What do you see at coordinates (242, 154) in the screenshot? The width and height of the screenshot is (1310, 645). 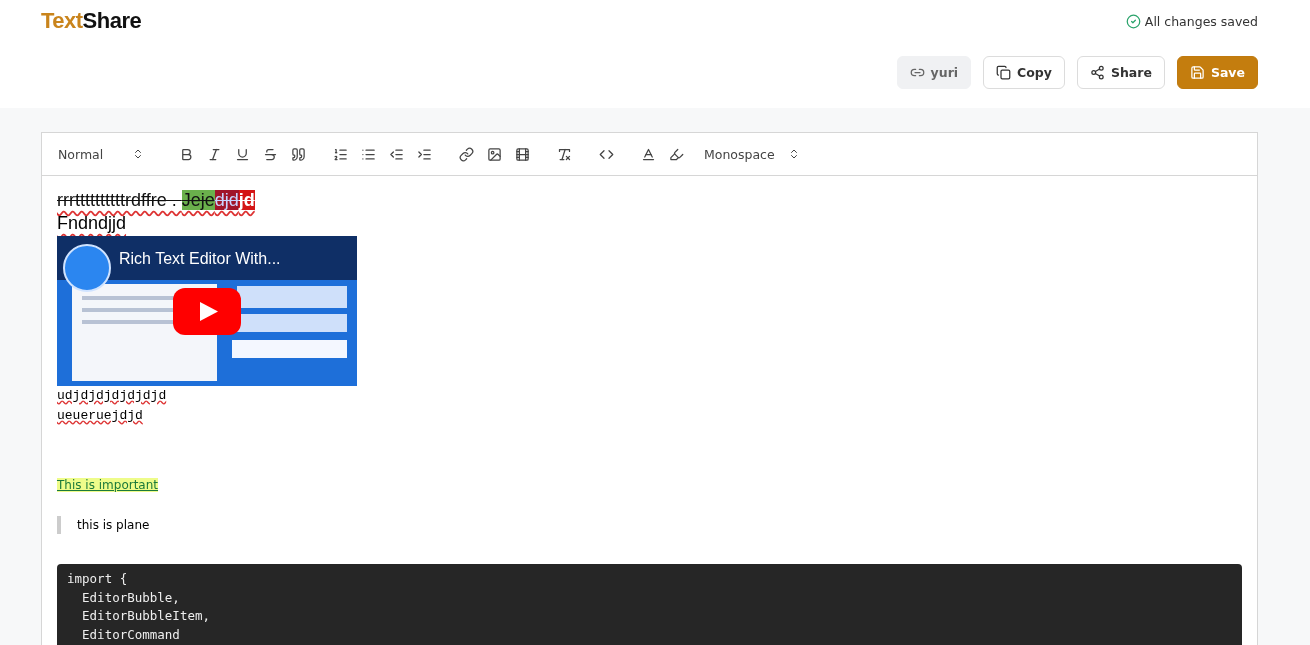 I see `underline-icon` at bounding box center [242, 154].